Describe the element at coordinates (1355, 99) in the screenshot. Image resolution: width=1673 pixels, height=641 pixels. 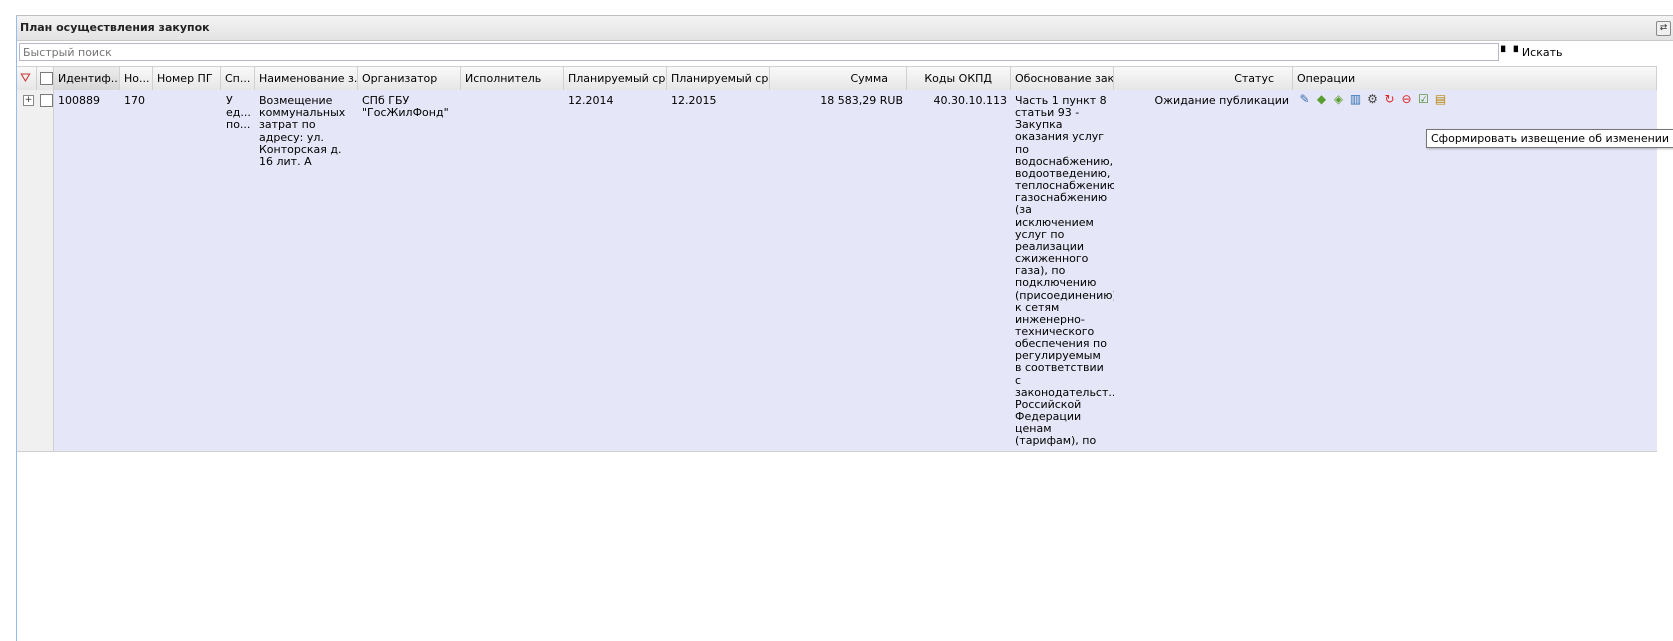
I see `chart-icon: ▥` at that location.